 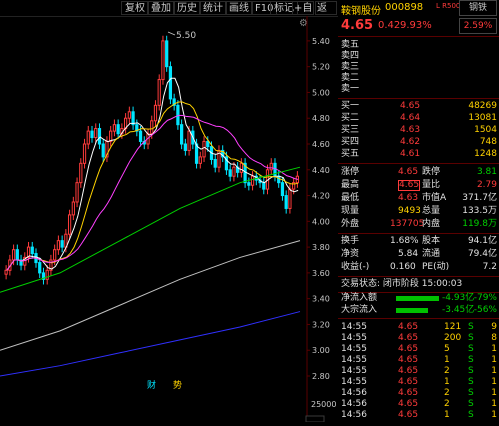 I want to click on price-tick-label: 4.60, so click(x=321, y=144).